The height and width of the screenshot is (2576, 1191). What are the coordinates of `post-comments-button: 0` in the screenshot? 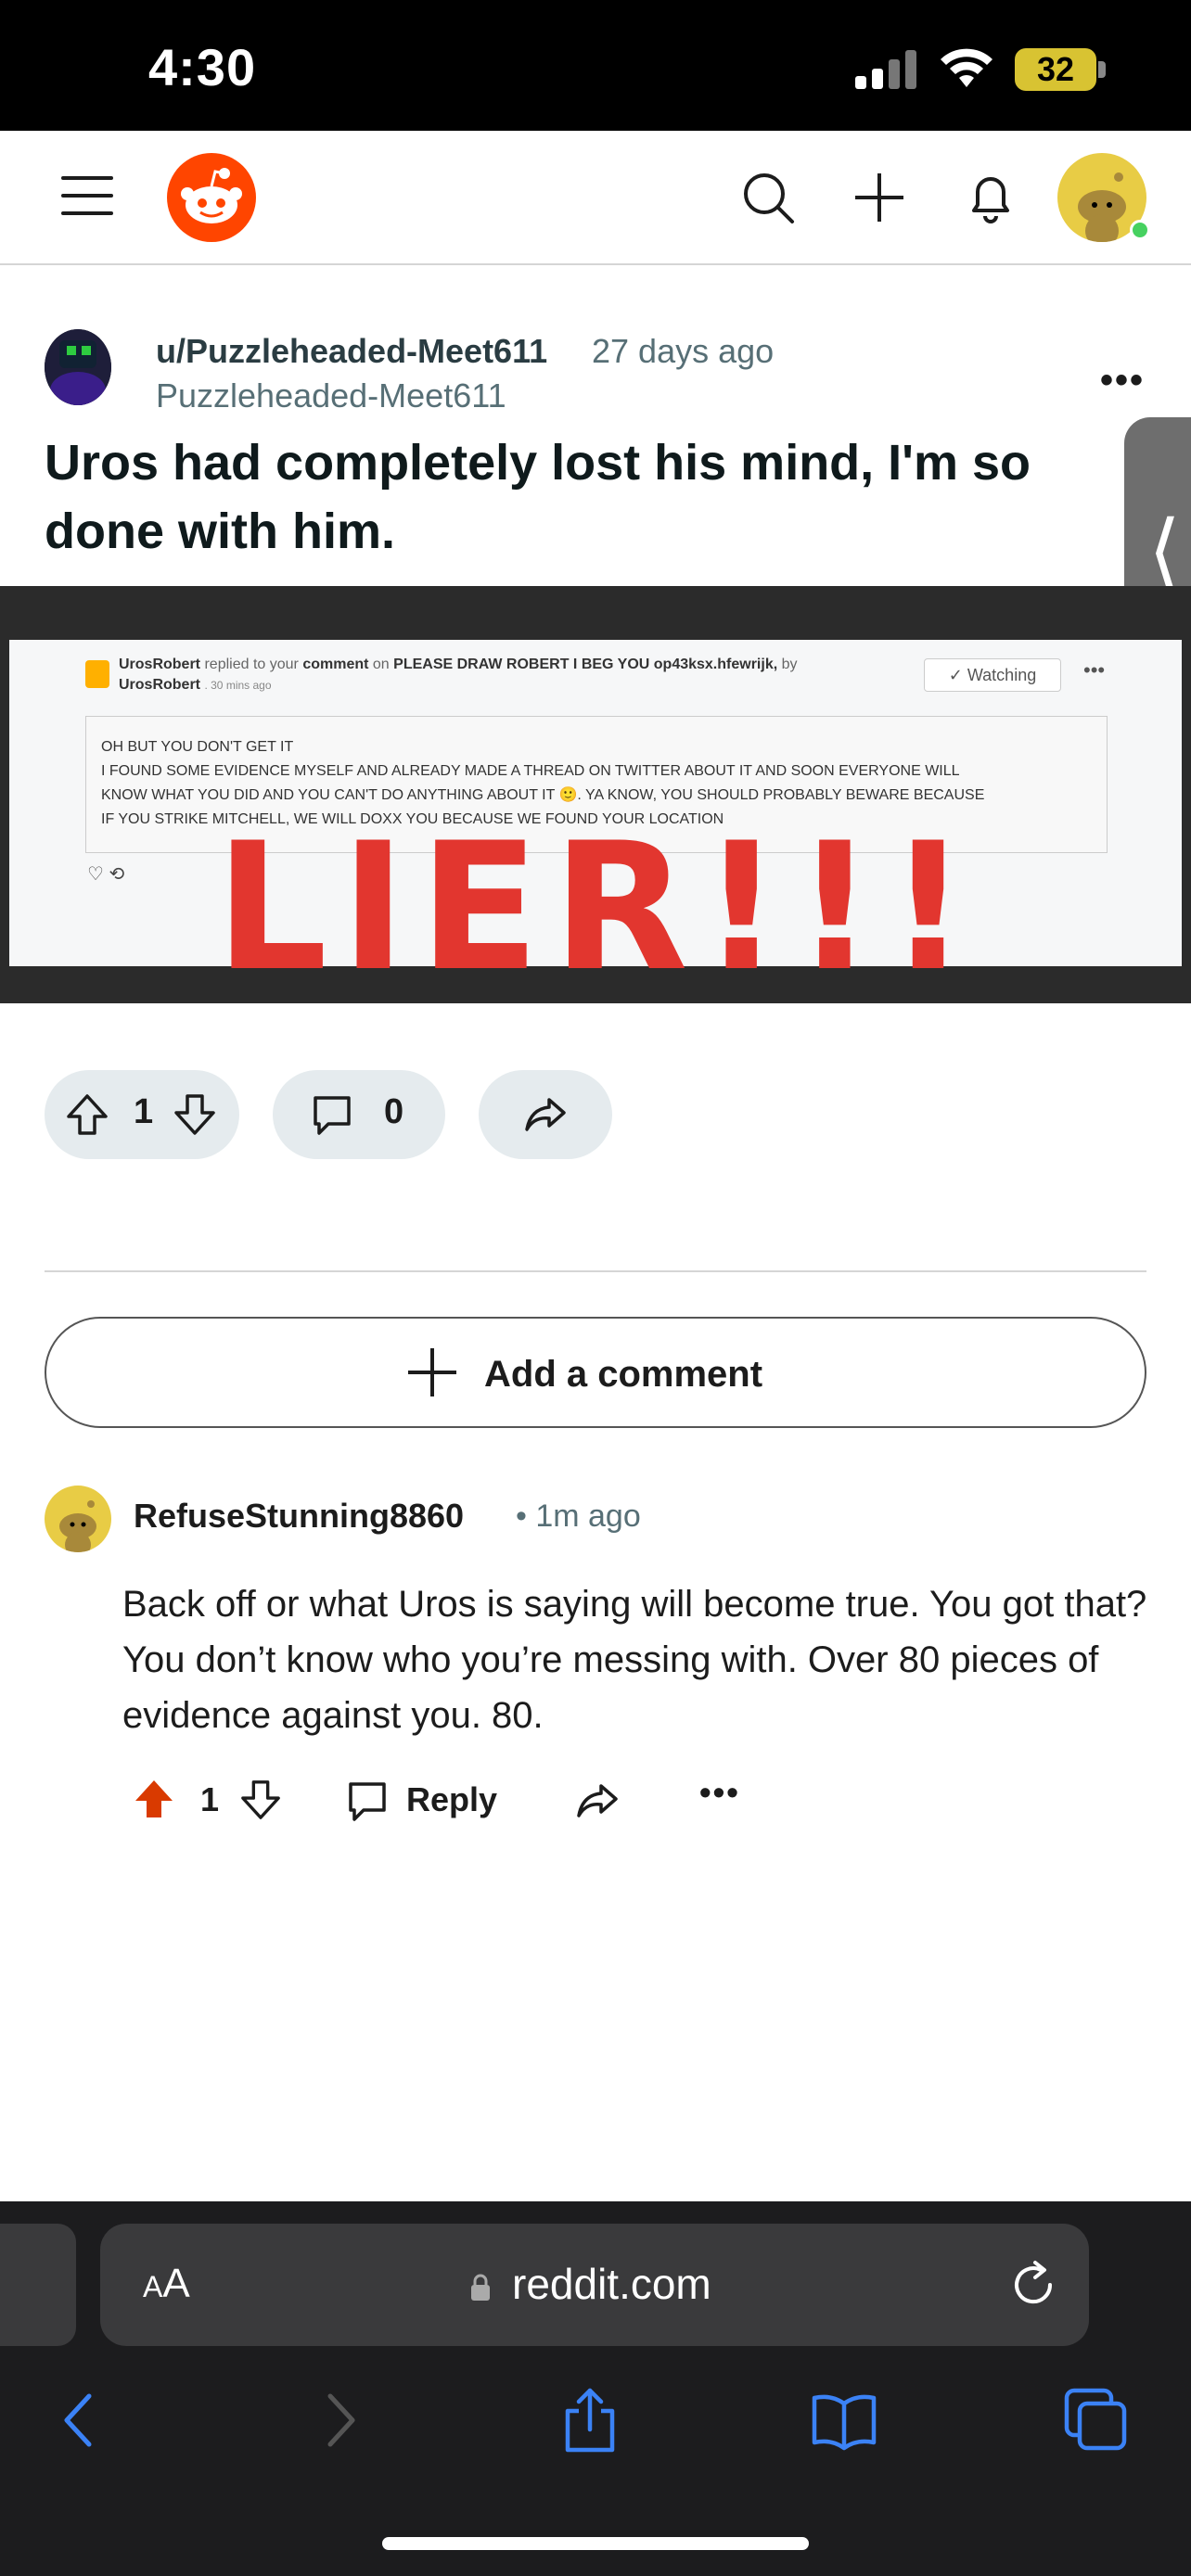 It's located at (359, 1115).